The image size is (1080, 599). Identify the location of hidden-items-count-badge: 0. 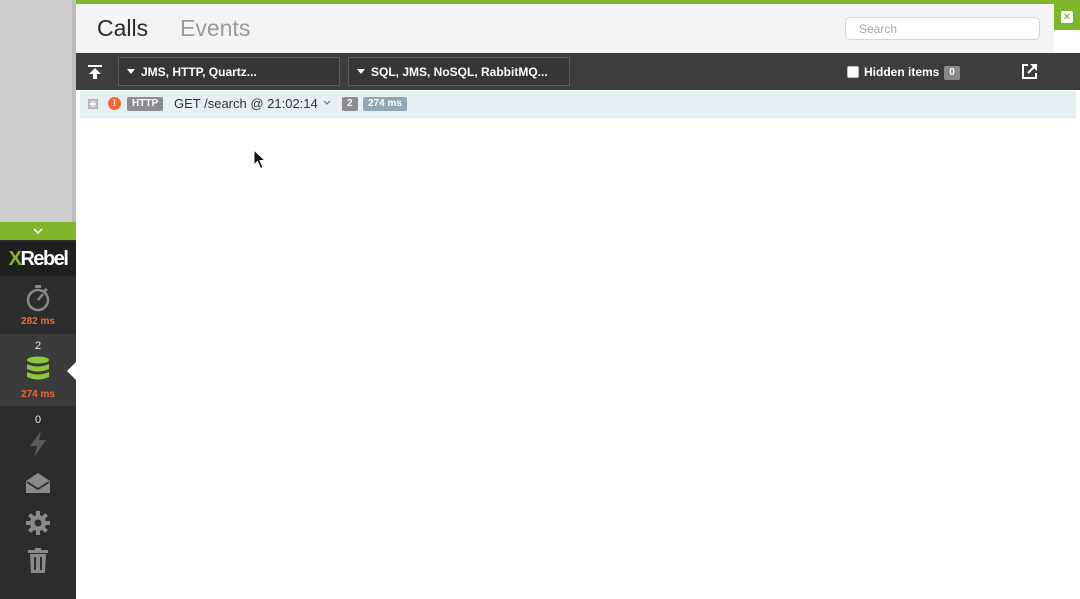
(952, 73).